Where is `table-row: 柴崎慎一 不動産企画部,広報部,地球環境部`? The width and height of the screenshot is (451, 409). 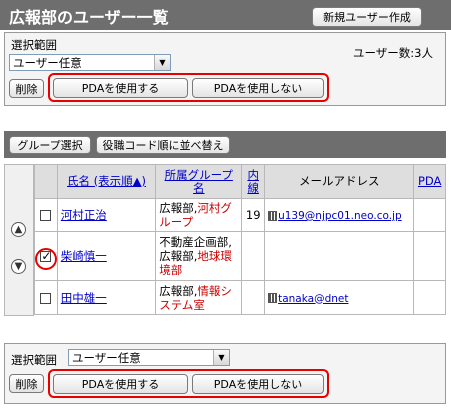 table-row: 柴崎慎一 不動産企画部,広報部,地球環境部 is located at coordinates (240, 256).